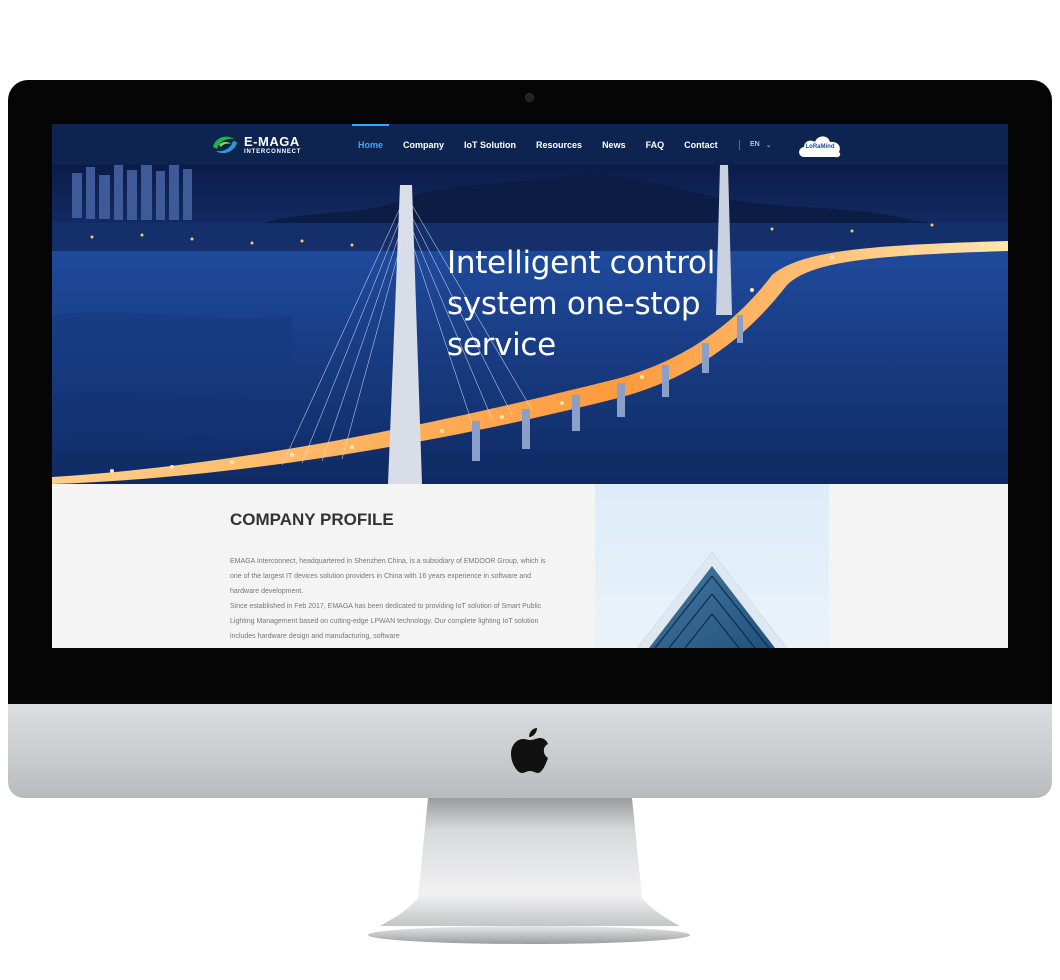 The width and height of the screenshot is (1060, 980). Describe the element at coordinates (423, 144) in the screenshot. I see `nav-item-company: Company` at that location.